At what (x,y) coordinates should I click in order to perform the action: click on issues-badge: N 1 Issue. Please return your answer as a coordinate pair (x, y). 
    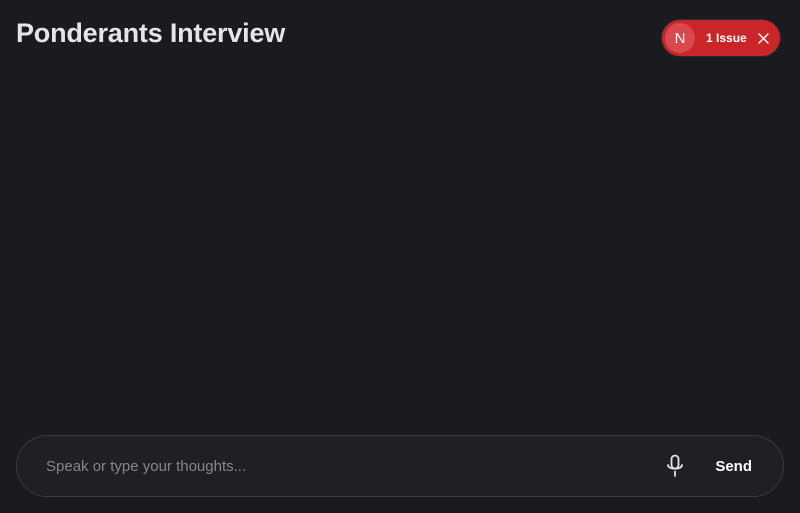
    Looking at the image, I should click on (721, 38).